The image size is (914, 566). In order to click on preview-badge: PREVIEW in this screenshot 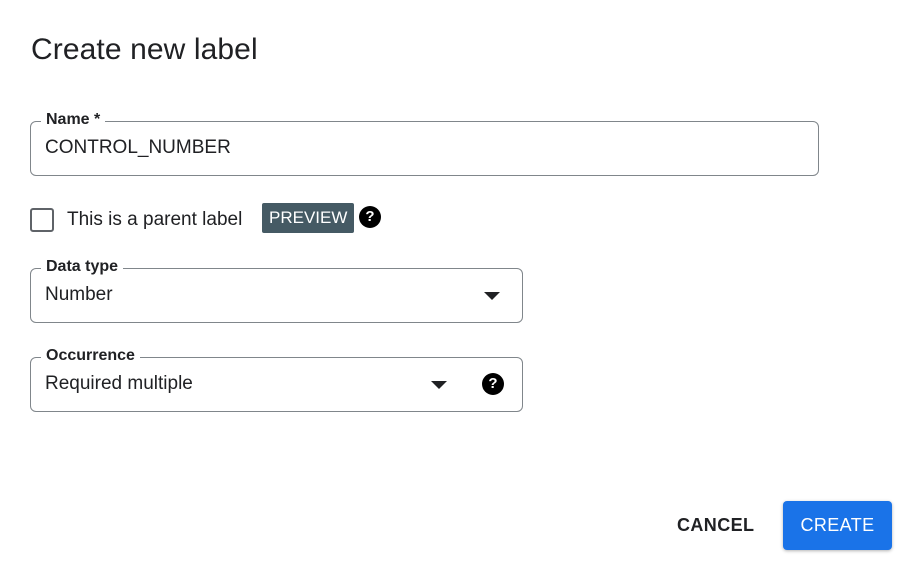, I will do `click(308, 218)`.